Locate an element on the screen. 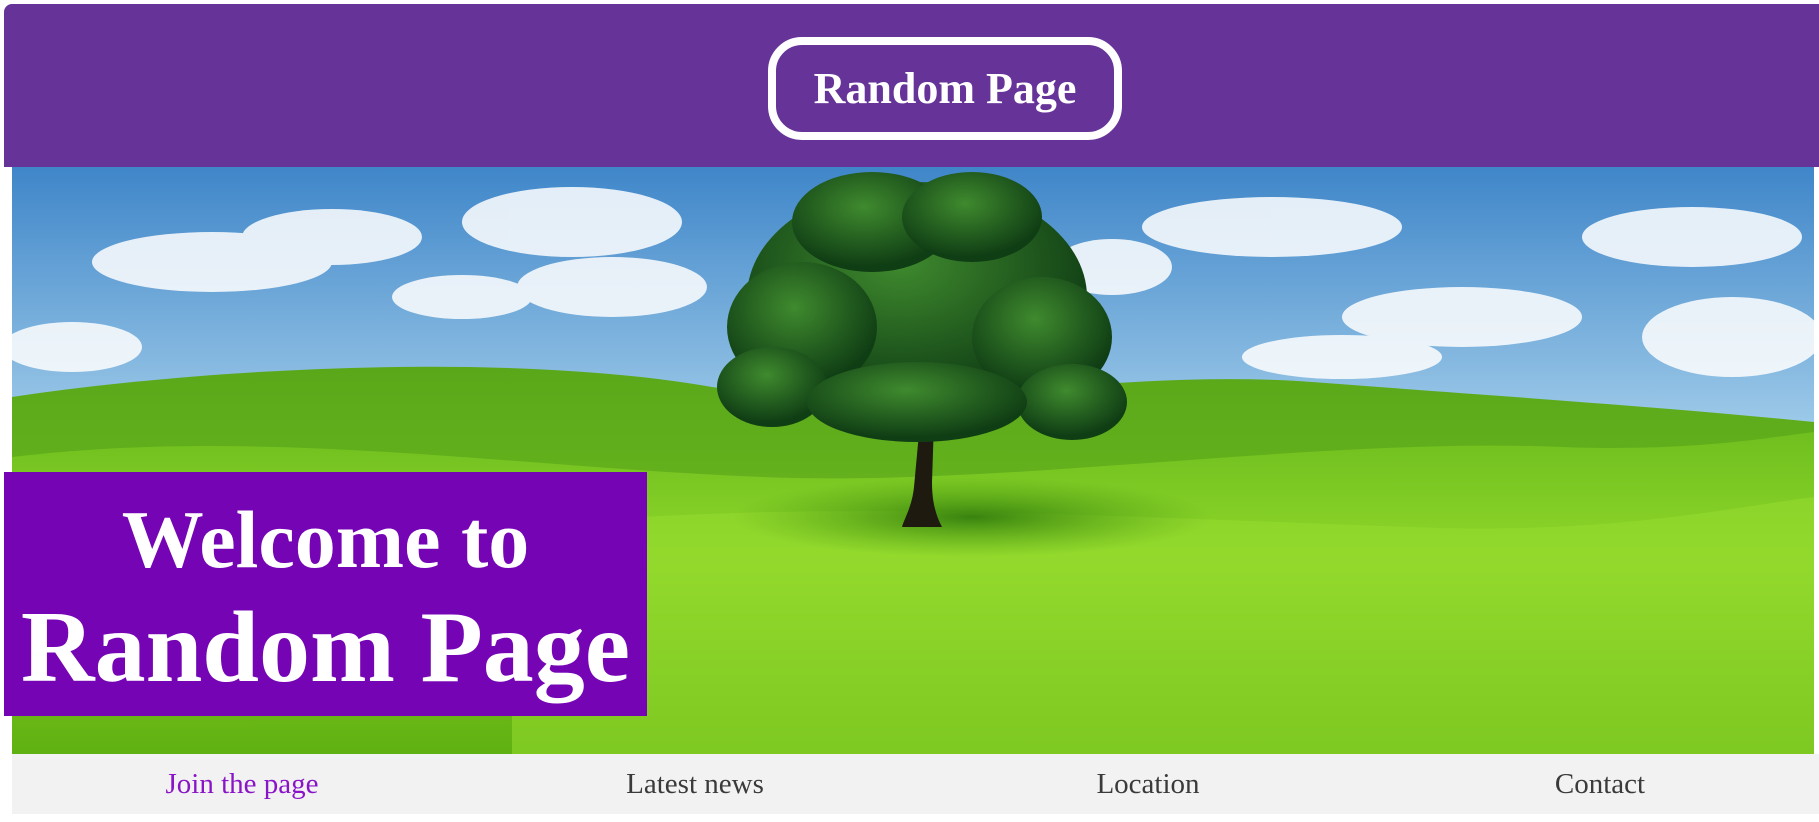 The width and height of the screenshot is (1819, 822). site-logo: Random Page is located at coordinates (945, 88).